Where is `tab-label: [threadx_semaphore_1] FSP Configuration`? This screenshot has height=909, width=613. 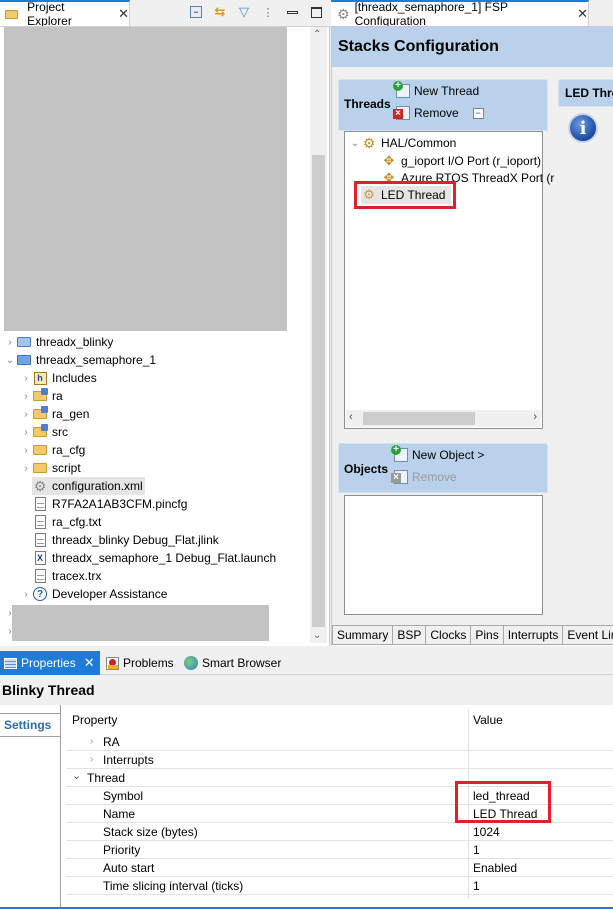
tab-label: [threadx_semaphore_1] FSP Configuration is located at coordinates (431, 14).